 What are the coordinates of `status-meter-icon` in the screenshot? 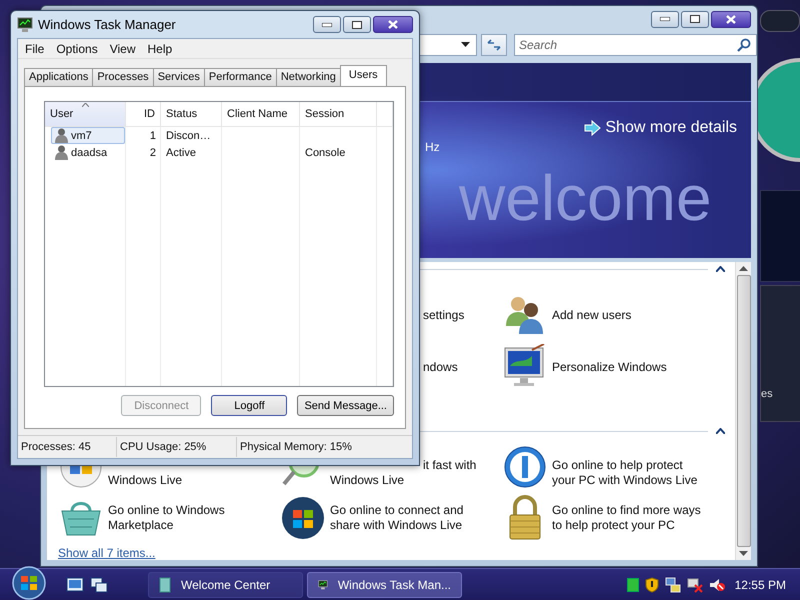 It's located at (632, 585).